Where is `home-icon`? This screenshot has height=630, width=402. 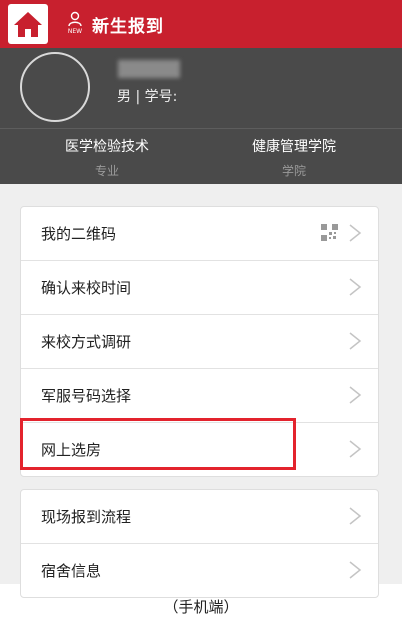 home-icon is located at coordinates (28, 24).